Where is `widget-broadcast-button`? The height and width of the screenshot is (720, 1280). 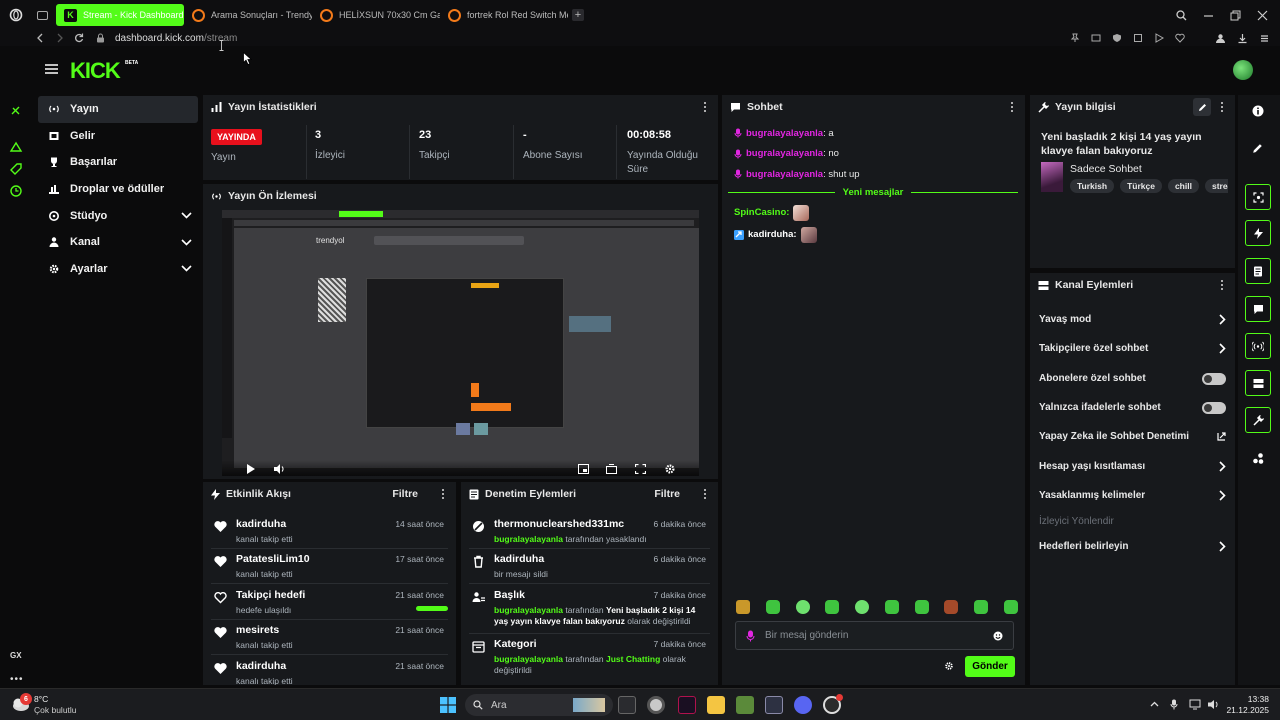 widget-broadcast-button is located at coordinates (1258, 346).